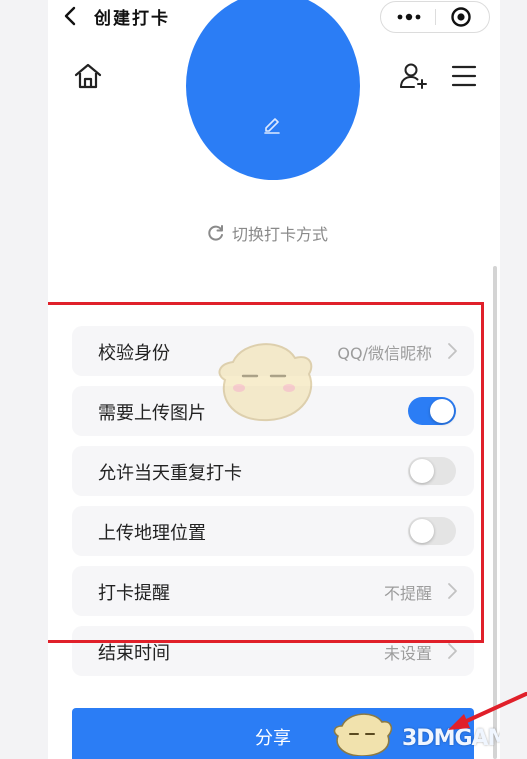 The height and width of the screenshot is (759, 527). I want to click on setting-value: QQ/微信昵称, so click(384, 353).